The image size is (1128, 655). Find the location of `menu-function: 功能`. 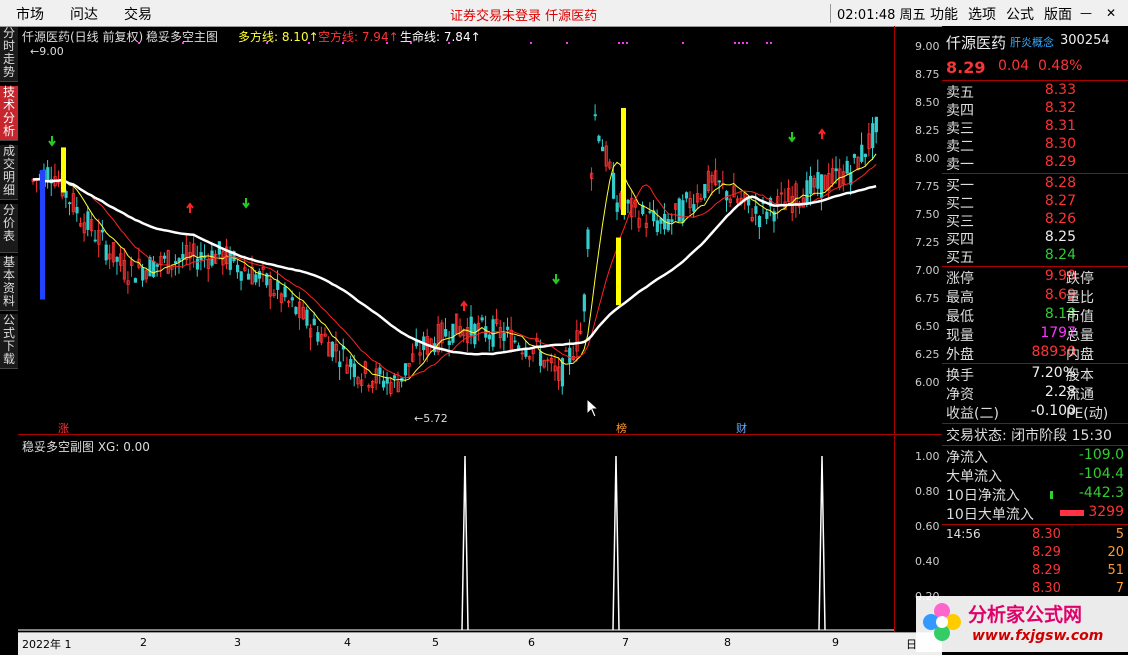

menu-function: 功能 is located at coordinates (944, 14).